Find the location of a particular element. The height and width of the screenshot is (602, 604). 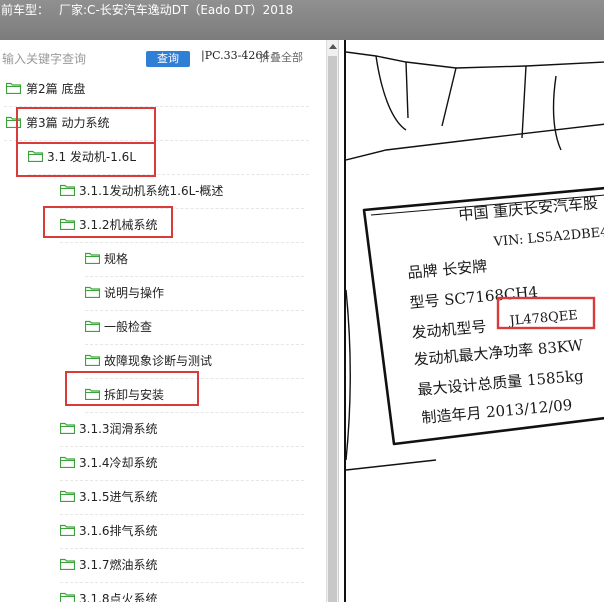

tree-item-label: 3.1.8点火系统 is located at coordinates (118, 597).